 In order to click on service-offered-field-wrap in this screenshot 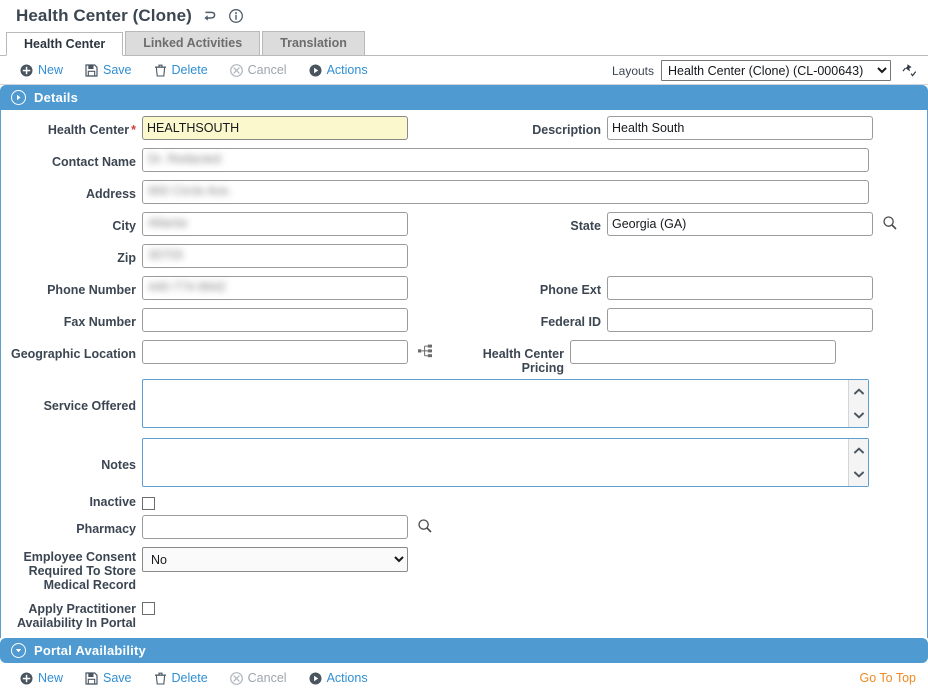, I will do `click(505, 403)`.